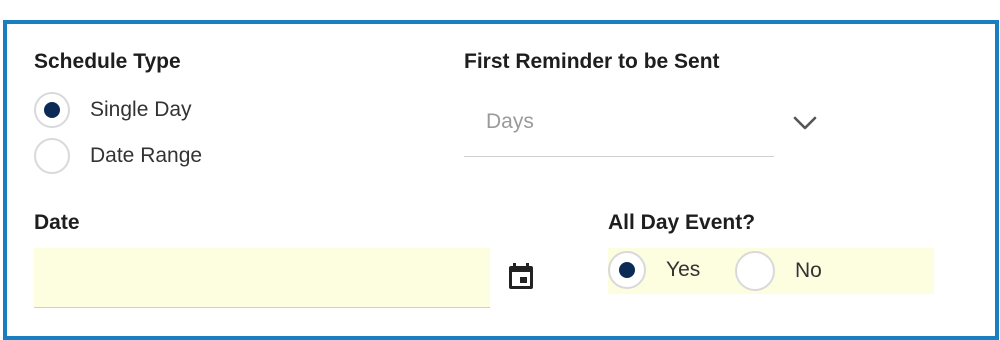 Image resolution: width=1000 pixels, height=340 pixels. I want to click on date-input, so click(262, 278).